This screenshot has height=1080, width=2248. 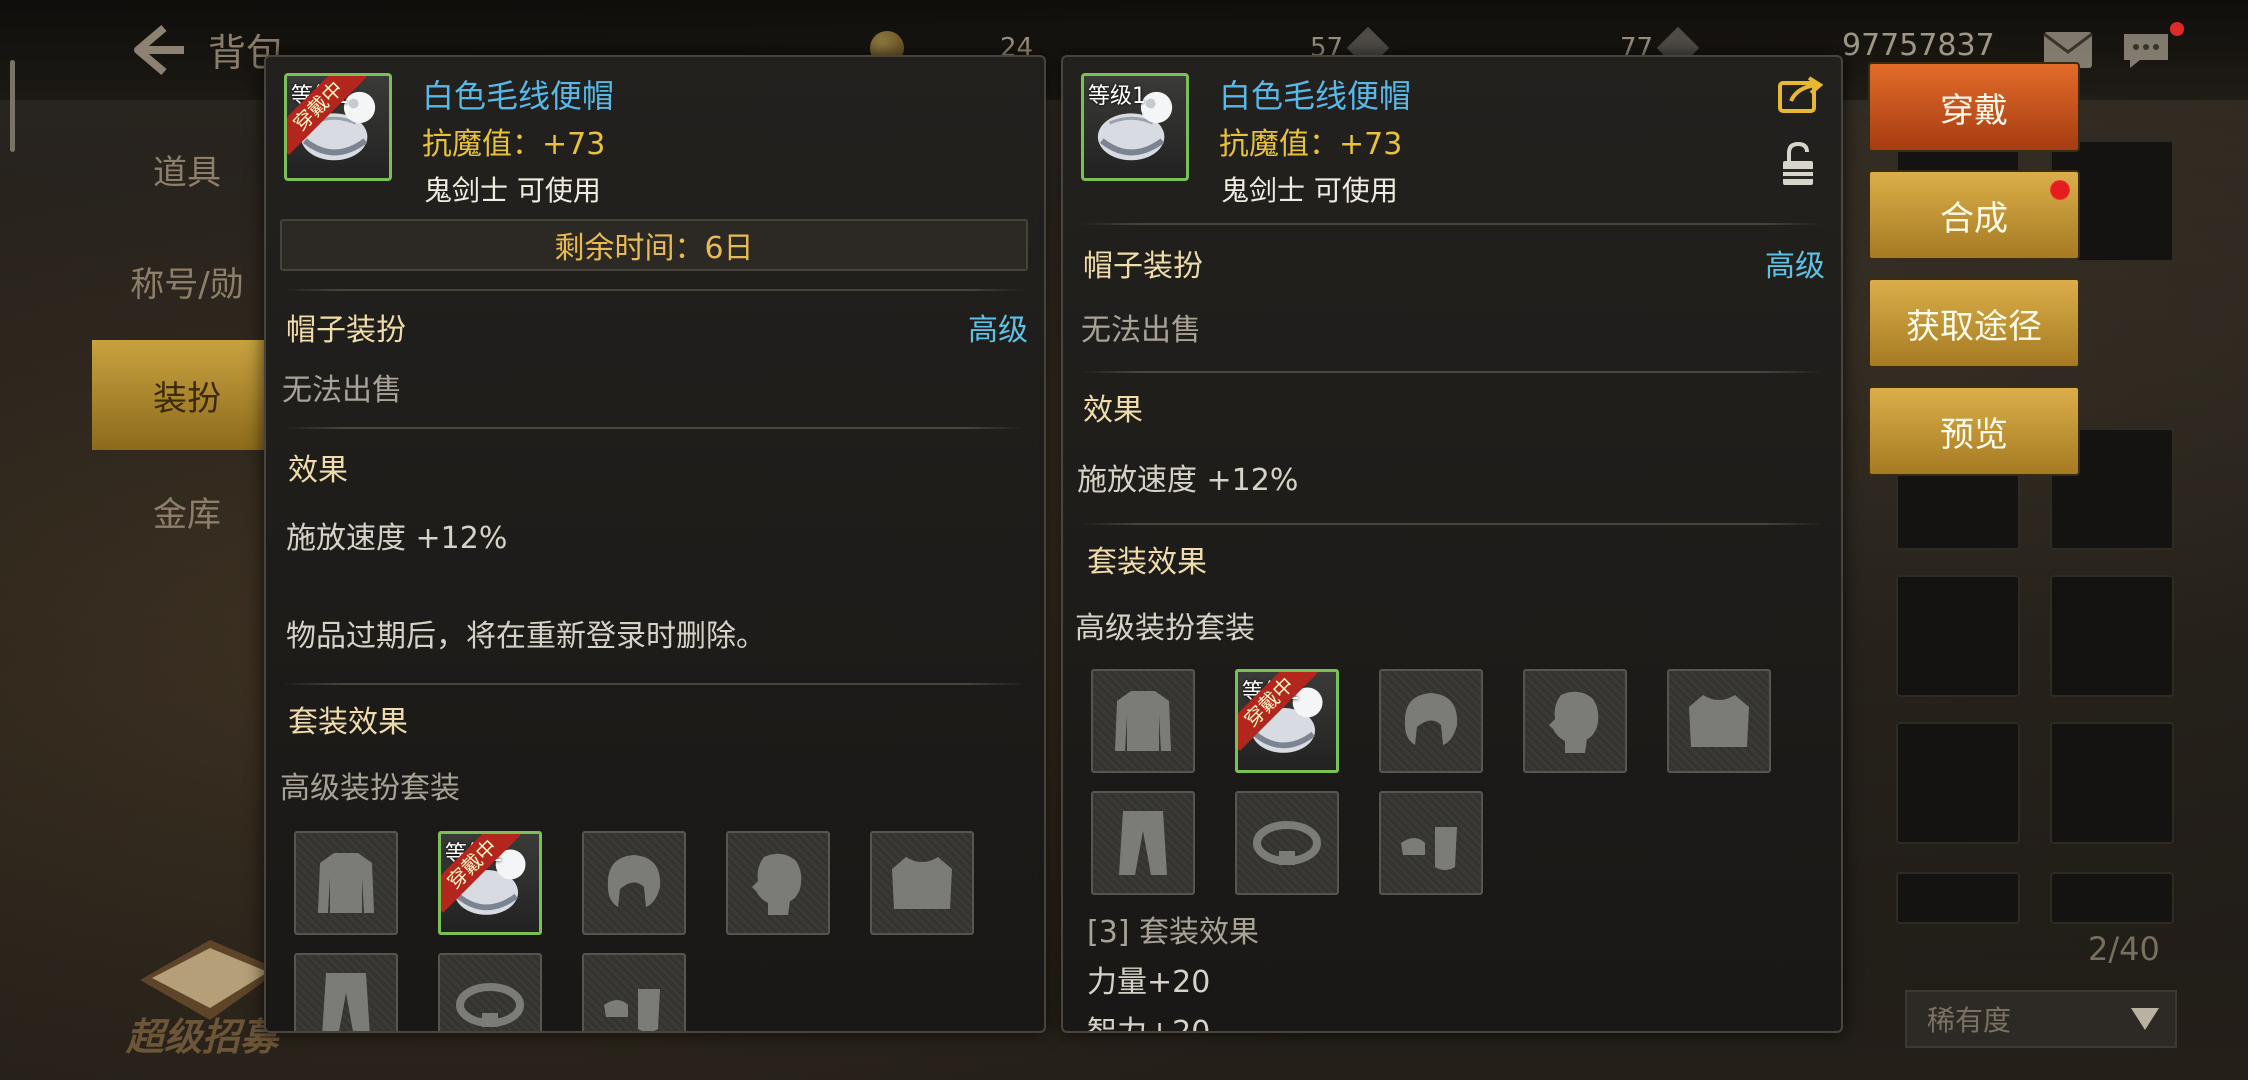 What do you see at coordinates (2146, 50) in the screenshot?
I see `chat-icon` at bounding box center [2146, 50].